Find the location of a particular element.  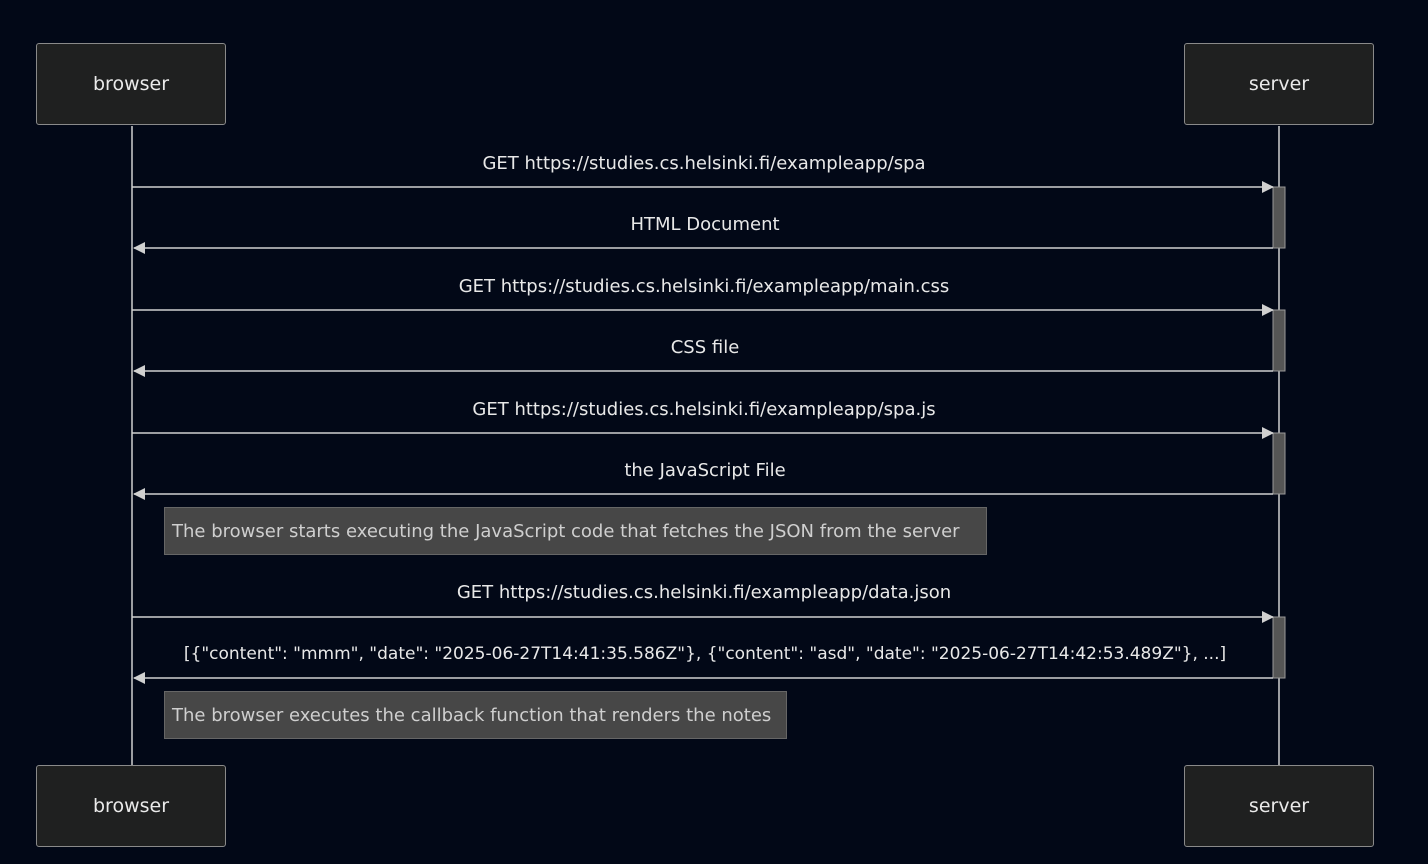

message-label: CSS file is located at coordinates (705, 347).